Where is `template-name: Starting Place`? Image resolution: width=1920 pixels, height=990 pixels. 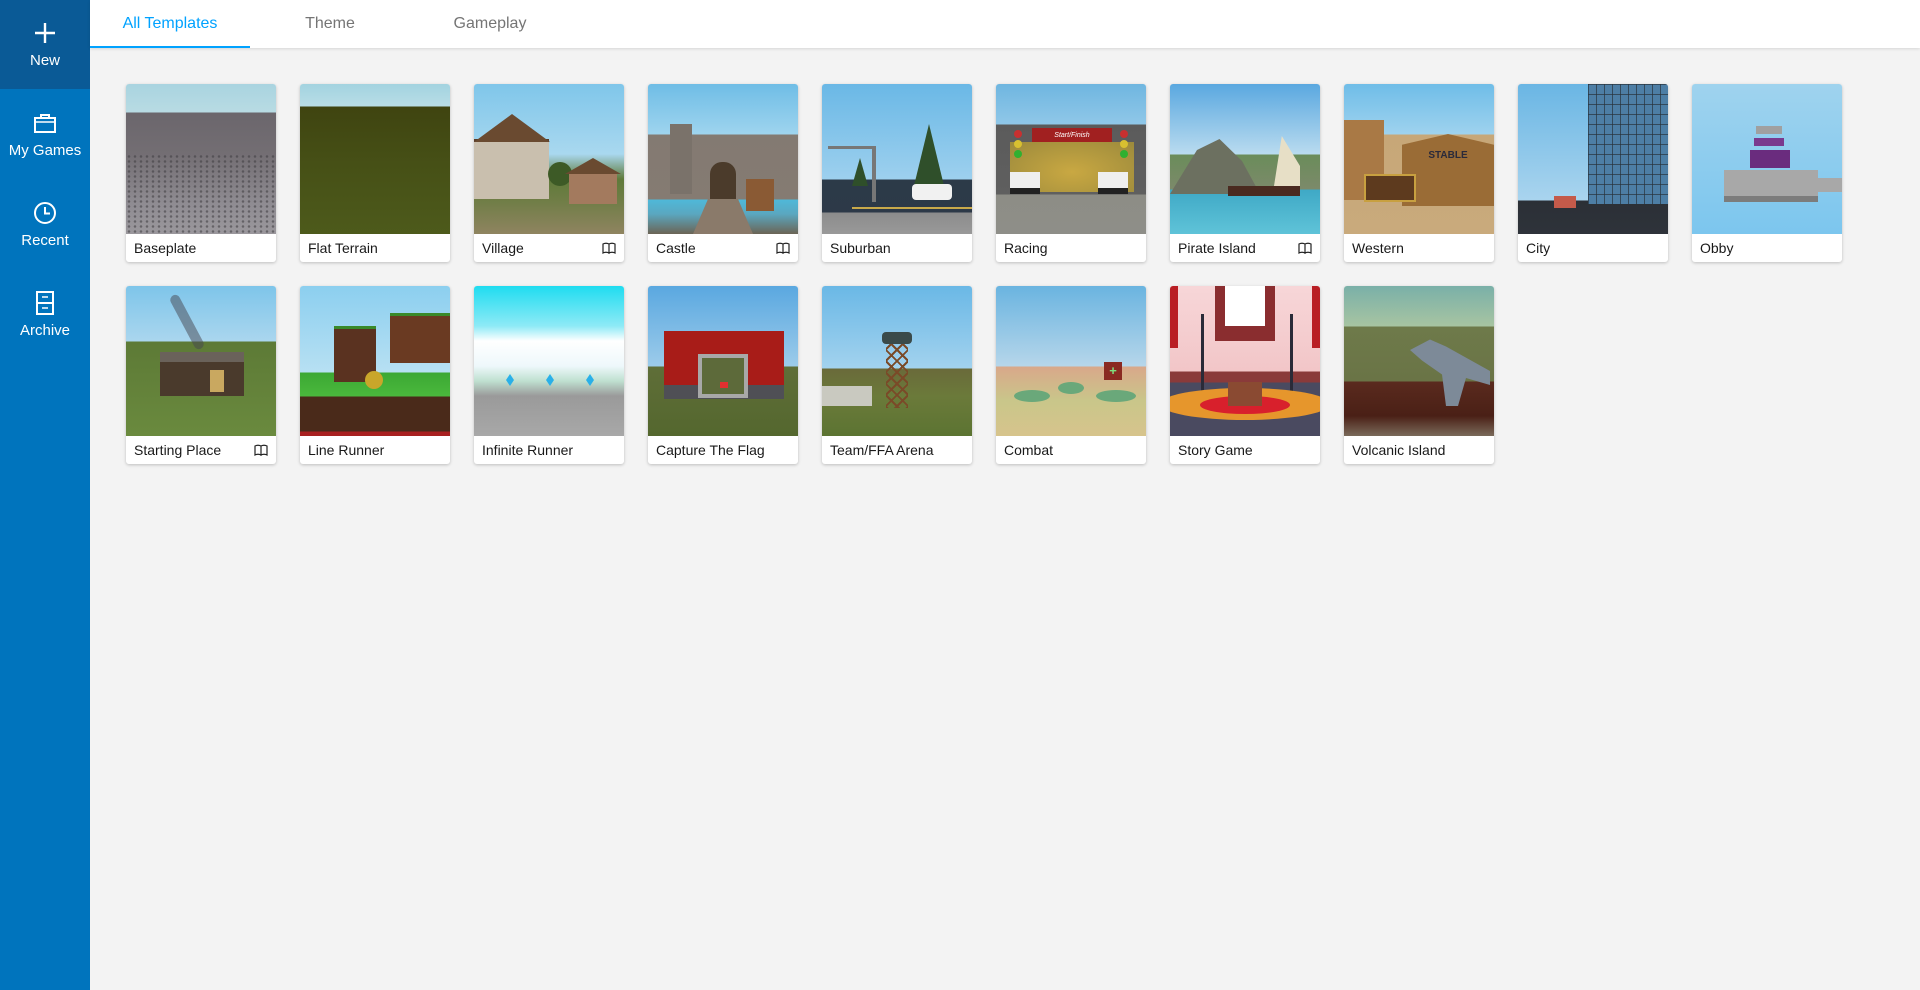 template-name: Starting Place is located at coordinates (178, 450).